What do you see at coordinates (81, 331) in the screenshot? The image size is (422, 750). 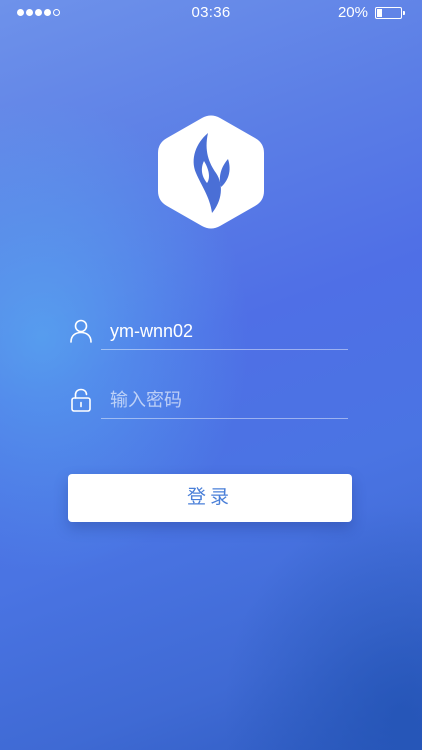 I see `user-icon` at bounding box center [81, 331].